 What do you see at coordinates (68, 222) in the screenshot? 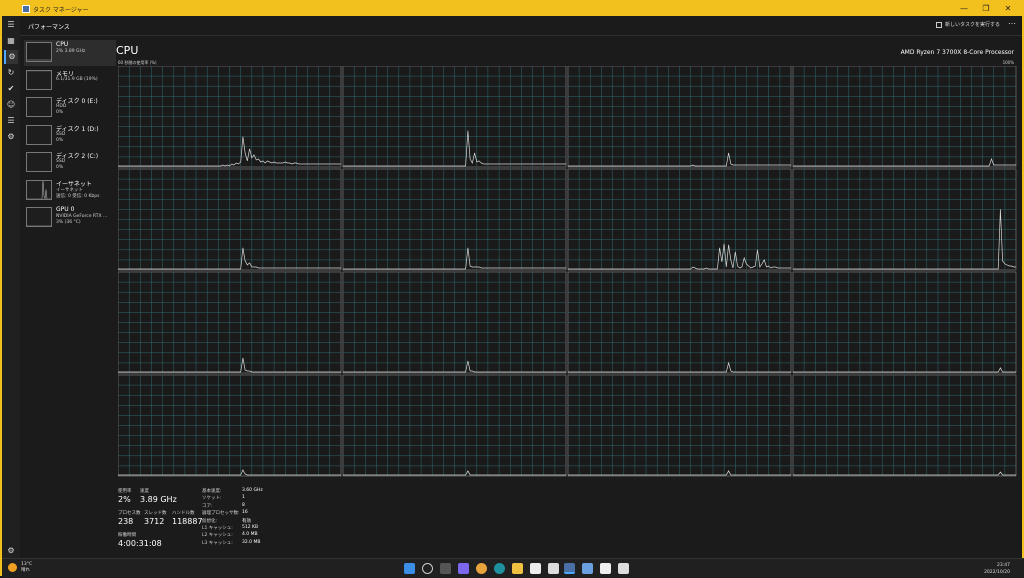
I see `sidebar-item-status: 3% (36 °C)` at bounding box center [68, 222].